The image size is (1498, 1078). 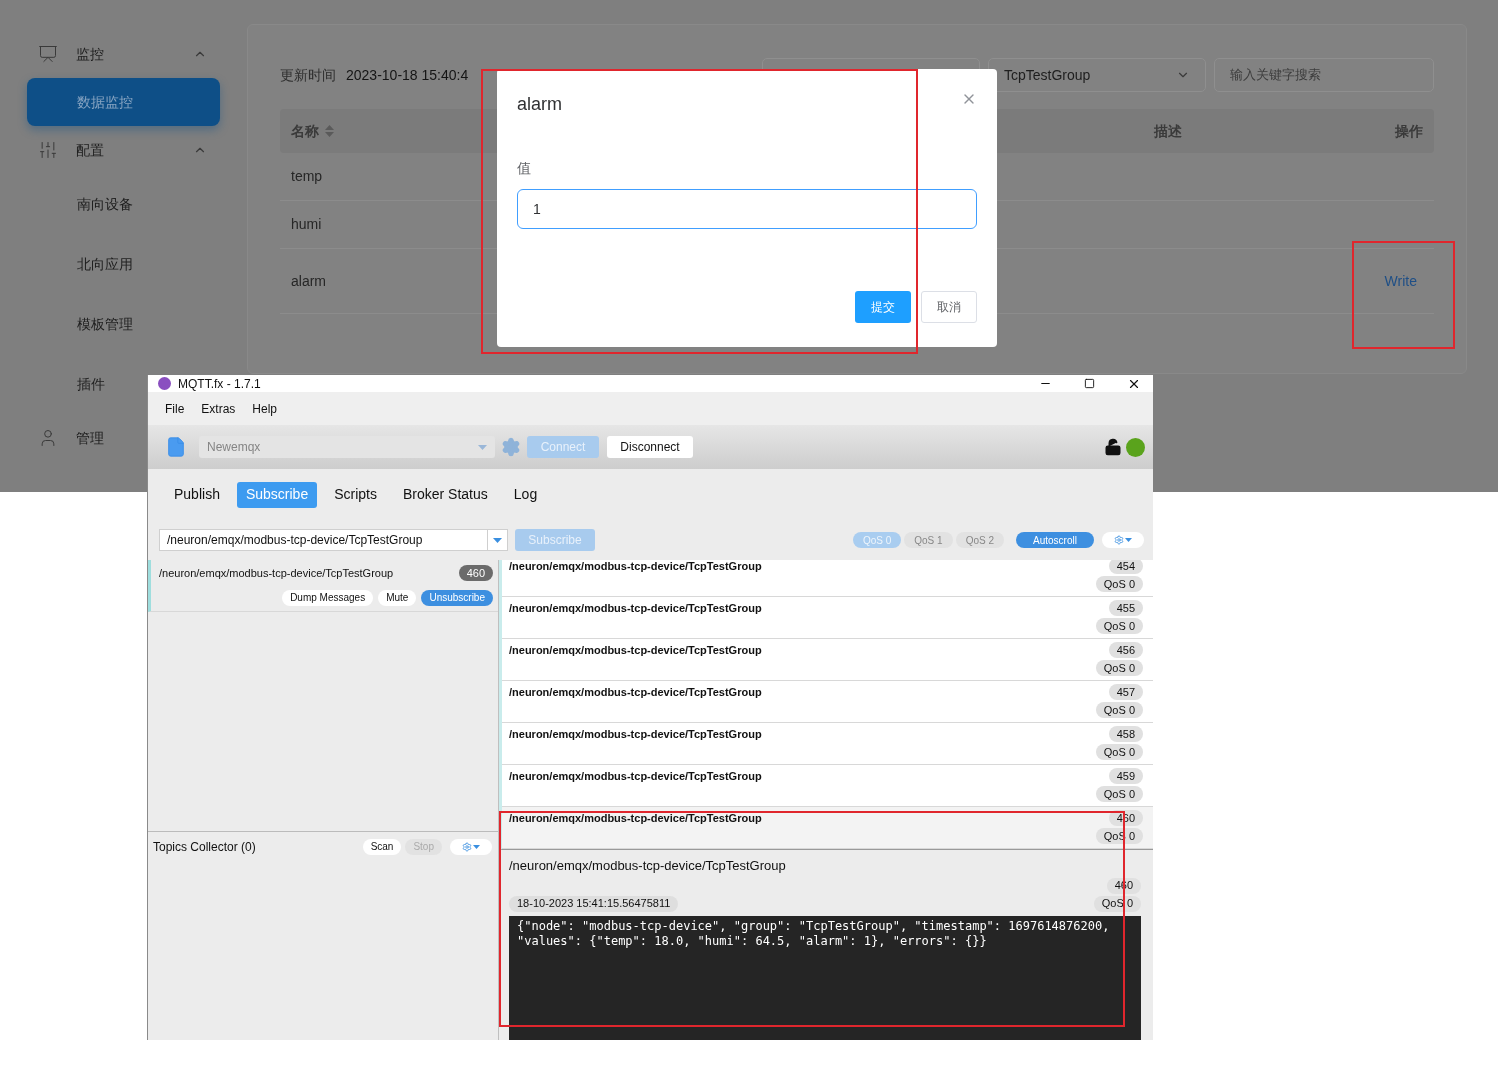 What do you see at coordinates (218, 408) in the screenshot?
I see `menu-item: Extras` at bounding box center [218, 408].